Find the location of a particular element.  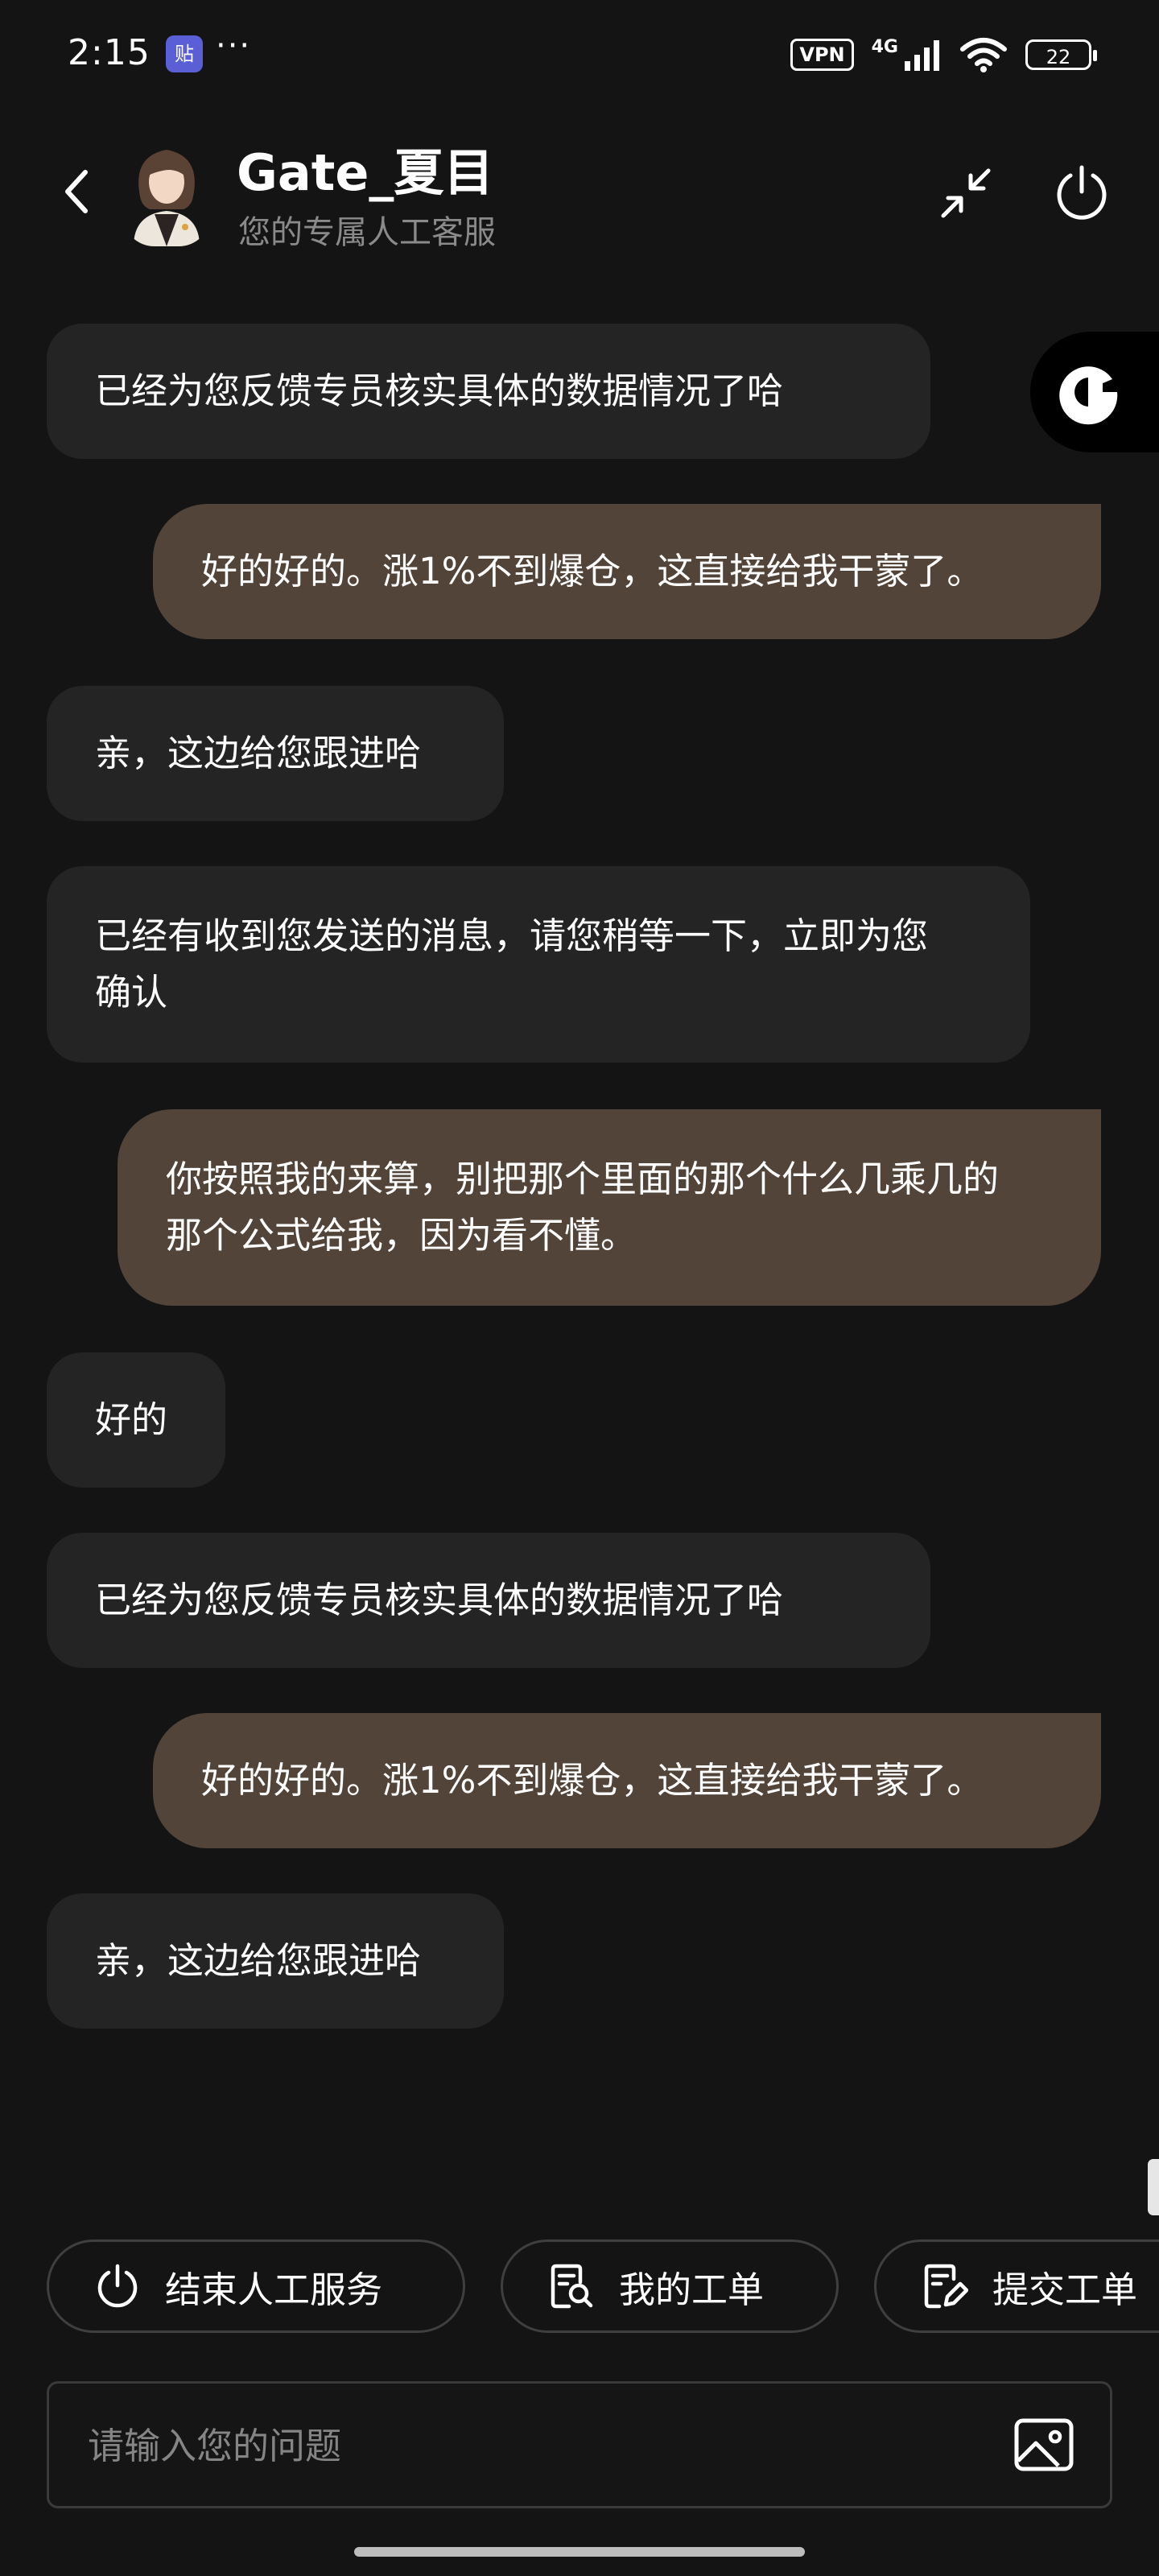

message-text: 已经有收到您发送的消息，请您稍等一下，立即为您确认 is located at coordinates (512, 964).